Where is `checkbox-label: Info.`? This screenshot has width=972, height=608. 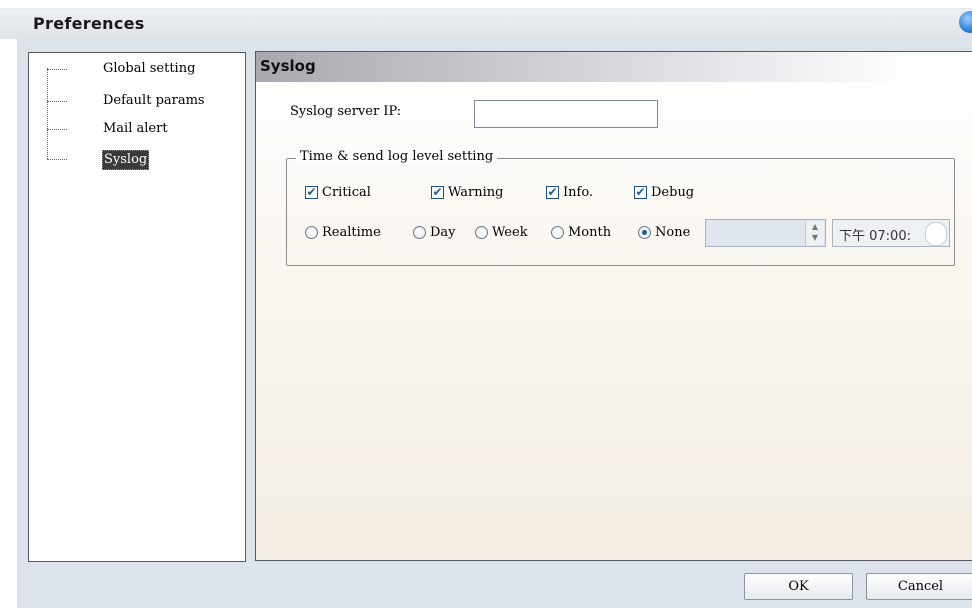
checkbox-label: Info. is located at coordinates (578, 192).